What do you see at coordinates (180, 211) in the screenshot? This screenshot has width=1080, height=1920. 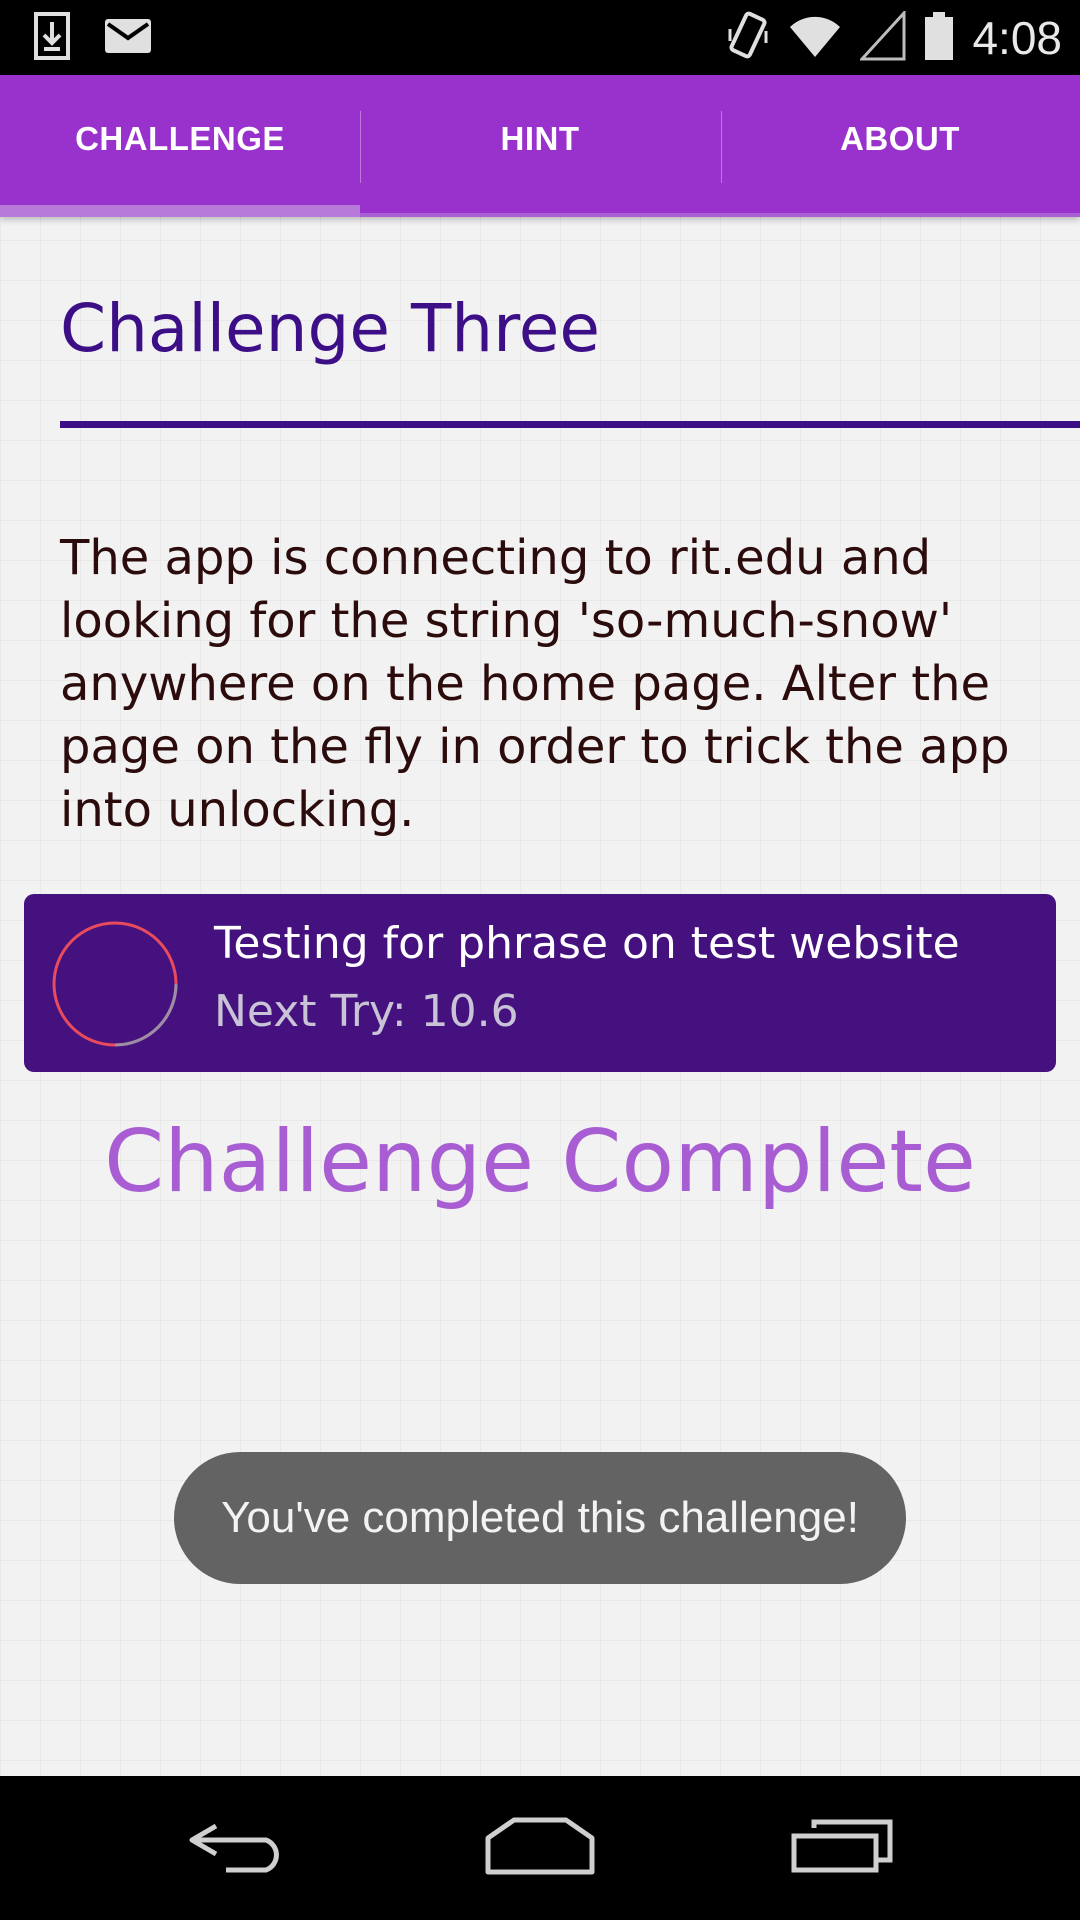 I see `selected-tab-indicator` at bounding box center [180, 211].